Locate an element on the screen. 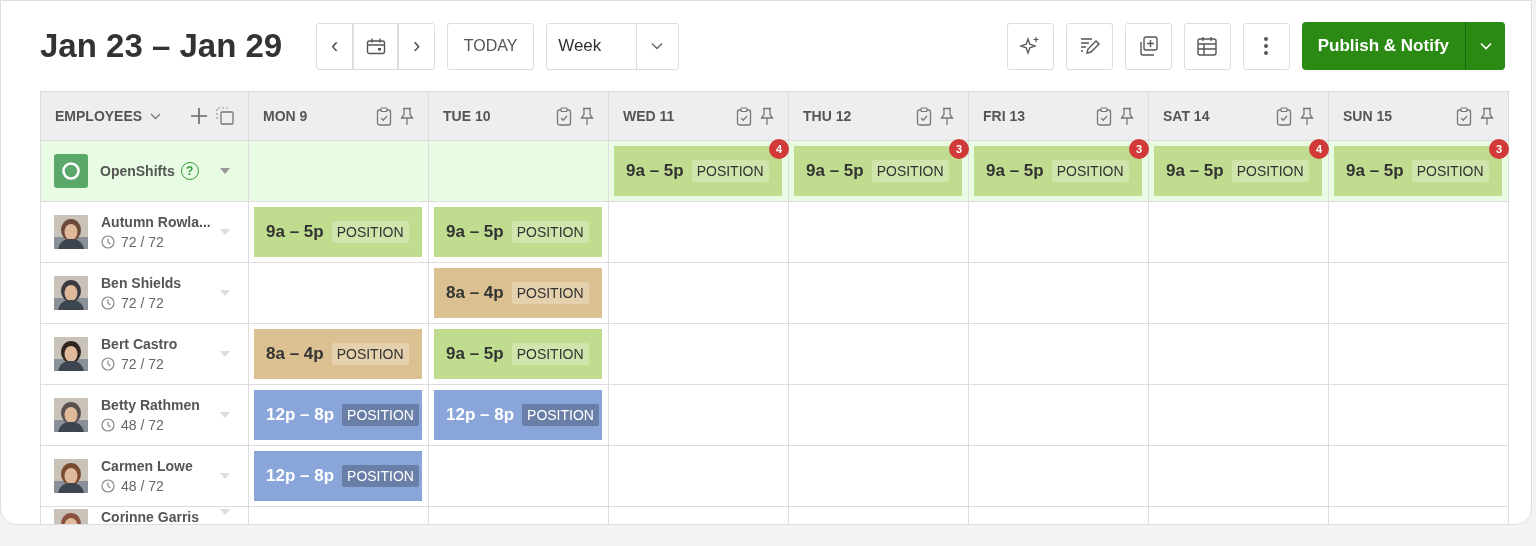 The height and width of the screenshot is (546, 1536). day-label: SUN 15 is located at coordinates (1368, 116).